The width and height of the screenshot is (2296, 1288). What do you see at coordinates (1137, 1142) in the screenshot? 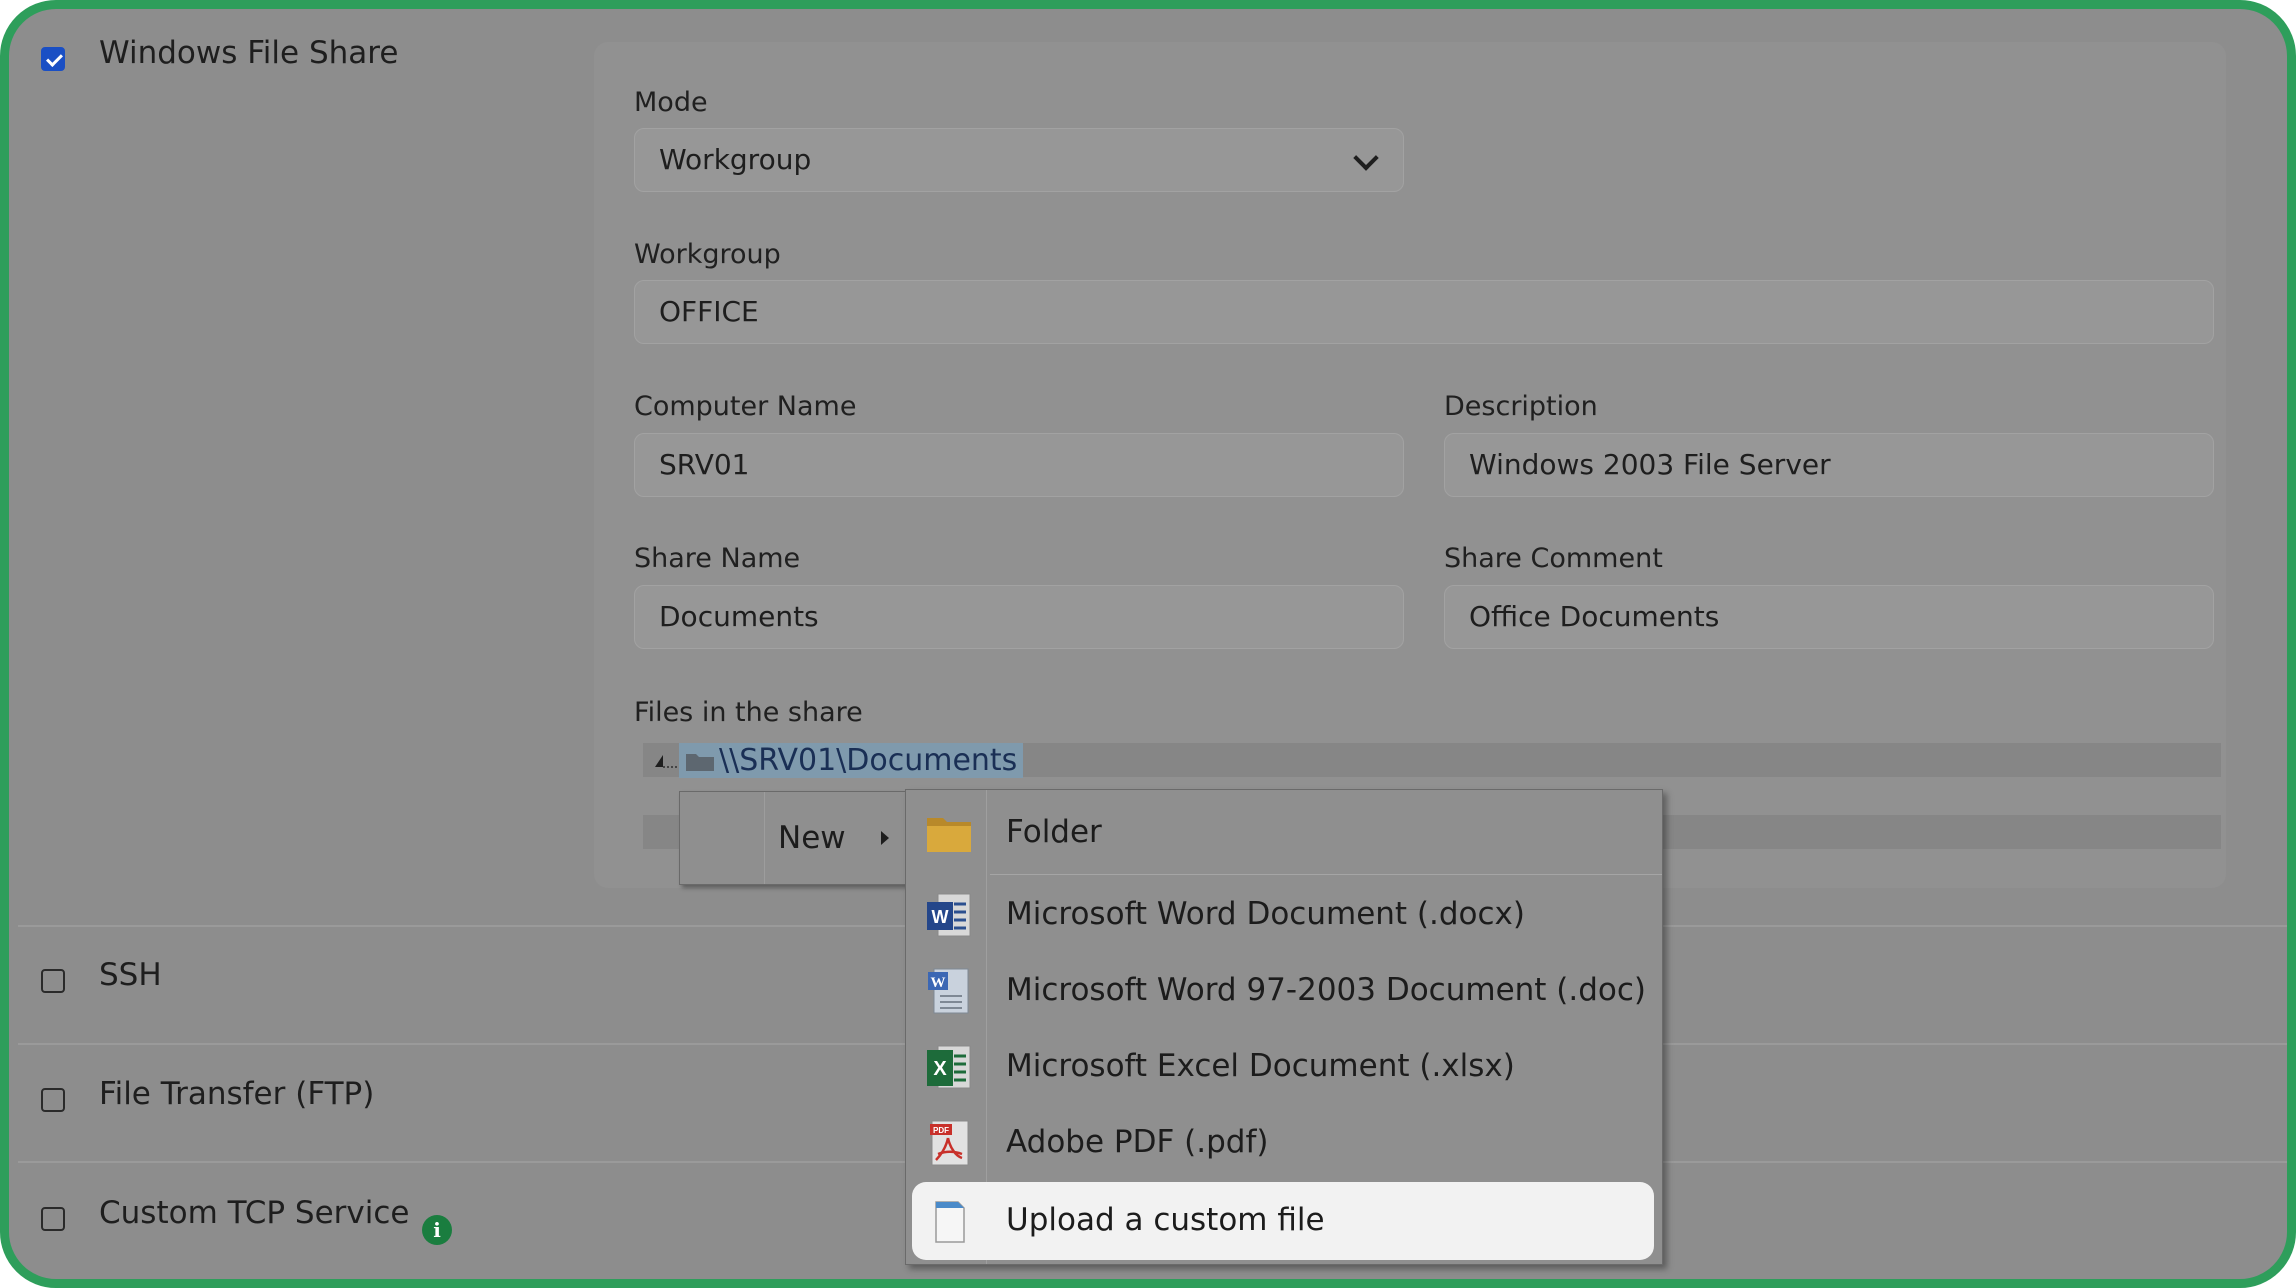
I see `menu-item-label: Adobe PDF (.pdf)` at bounding box center [1137, 1142].